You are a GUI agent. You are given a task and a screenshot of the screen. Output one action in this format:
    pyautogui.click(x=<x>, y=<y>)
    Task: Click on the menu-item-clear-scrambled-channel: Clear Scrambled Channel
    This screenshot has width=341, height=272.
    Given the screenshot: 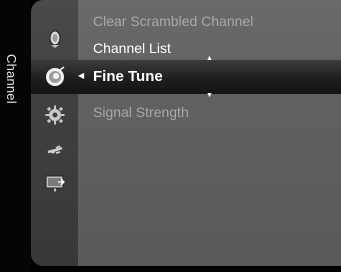 What is the action you would take?
    pyautogui.click(x=173, y=21)
    